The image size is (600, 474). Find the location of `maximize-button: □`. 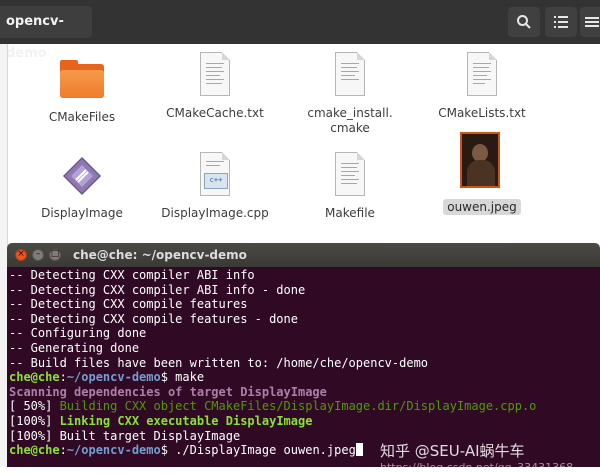

maximize-button: □ is located at coordinates (55, 255).